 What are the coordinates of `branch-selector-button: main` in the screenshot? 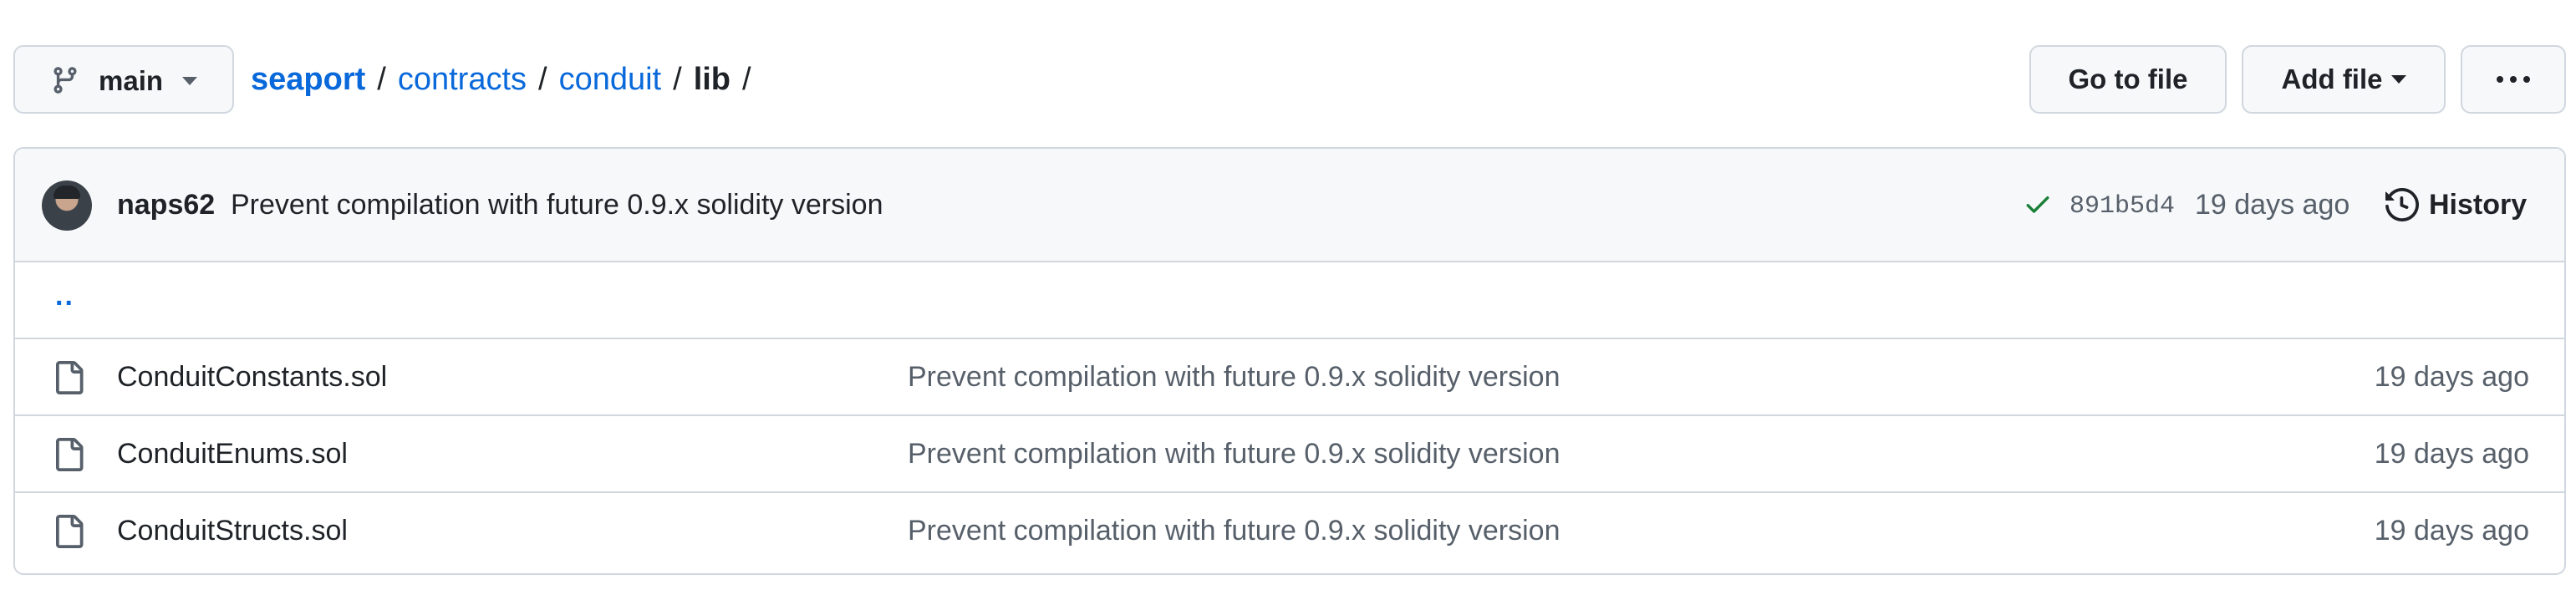 It's located at (123, 79).